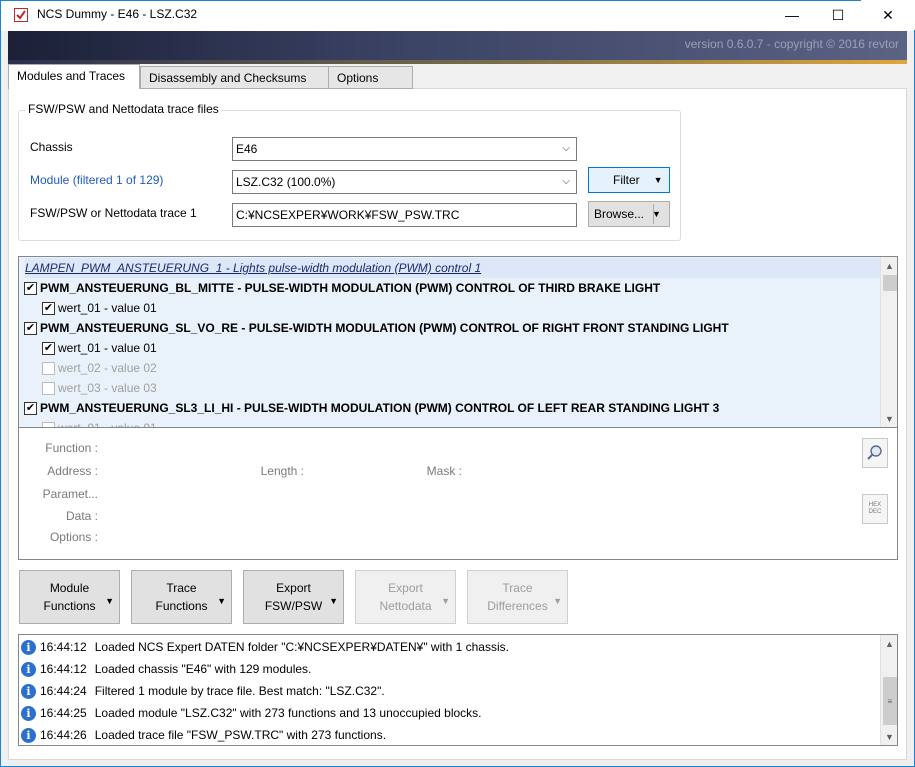 This screenshot has height=767, width=915. I want to click on log-time: 16:44:24, so click(63, 691).